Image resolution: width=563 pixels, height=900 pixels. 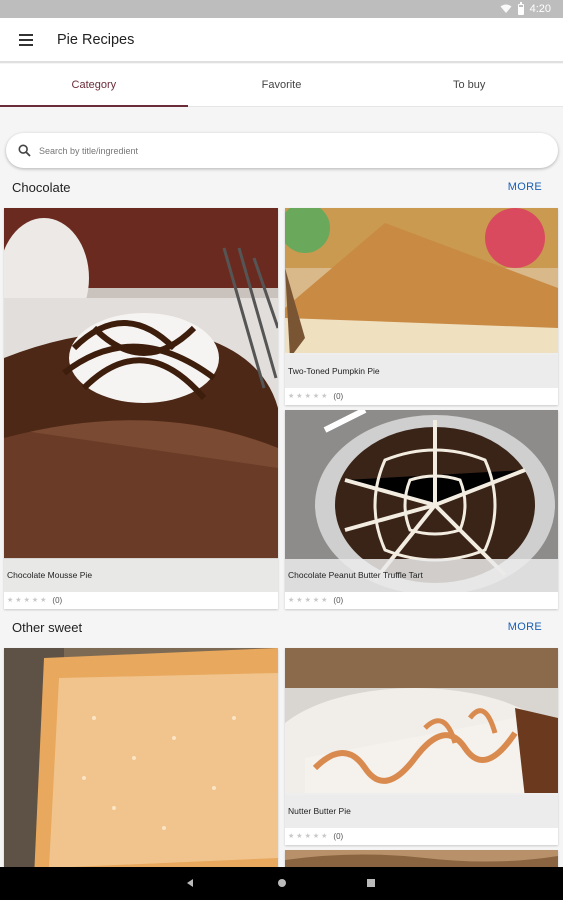 I want to click on recipe-title: Nutter Butter Pie, so click(x=421, y=811).